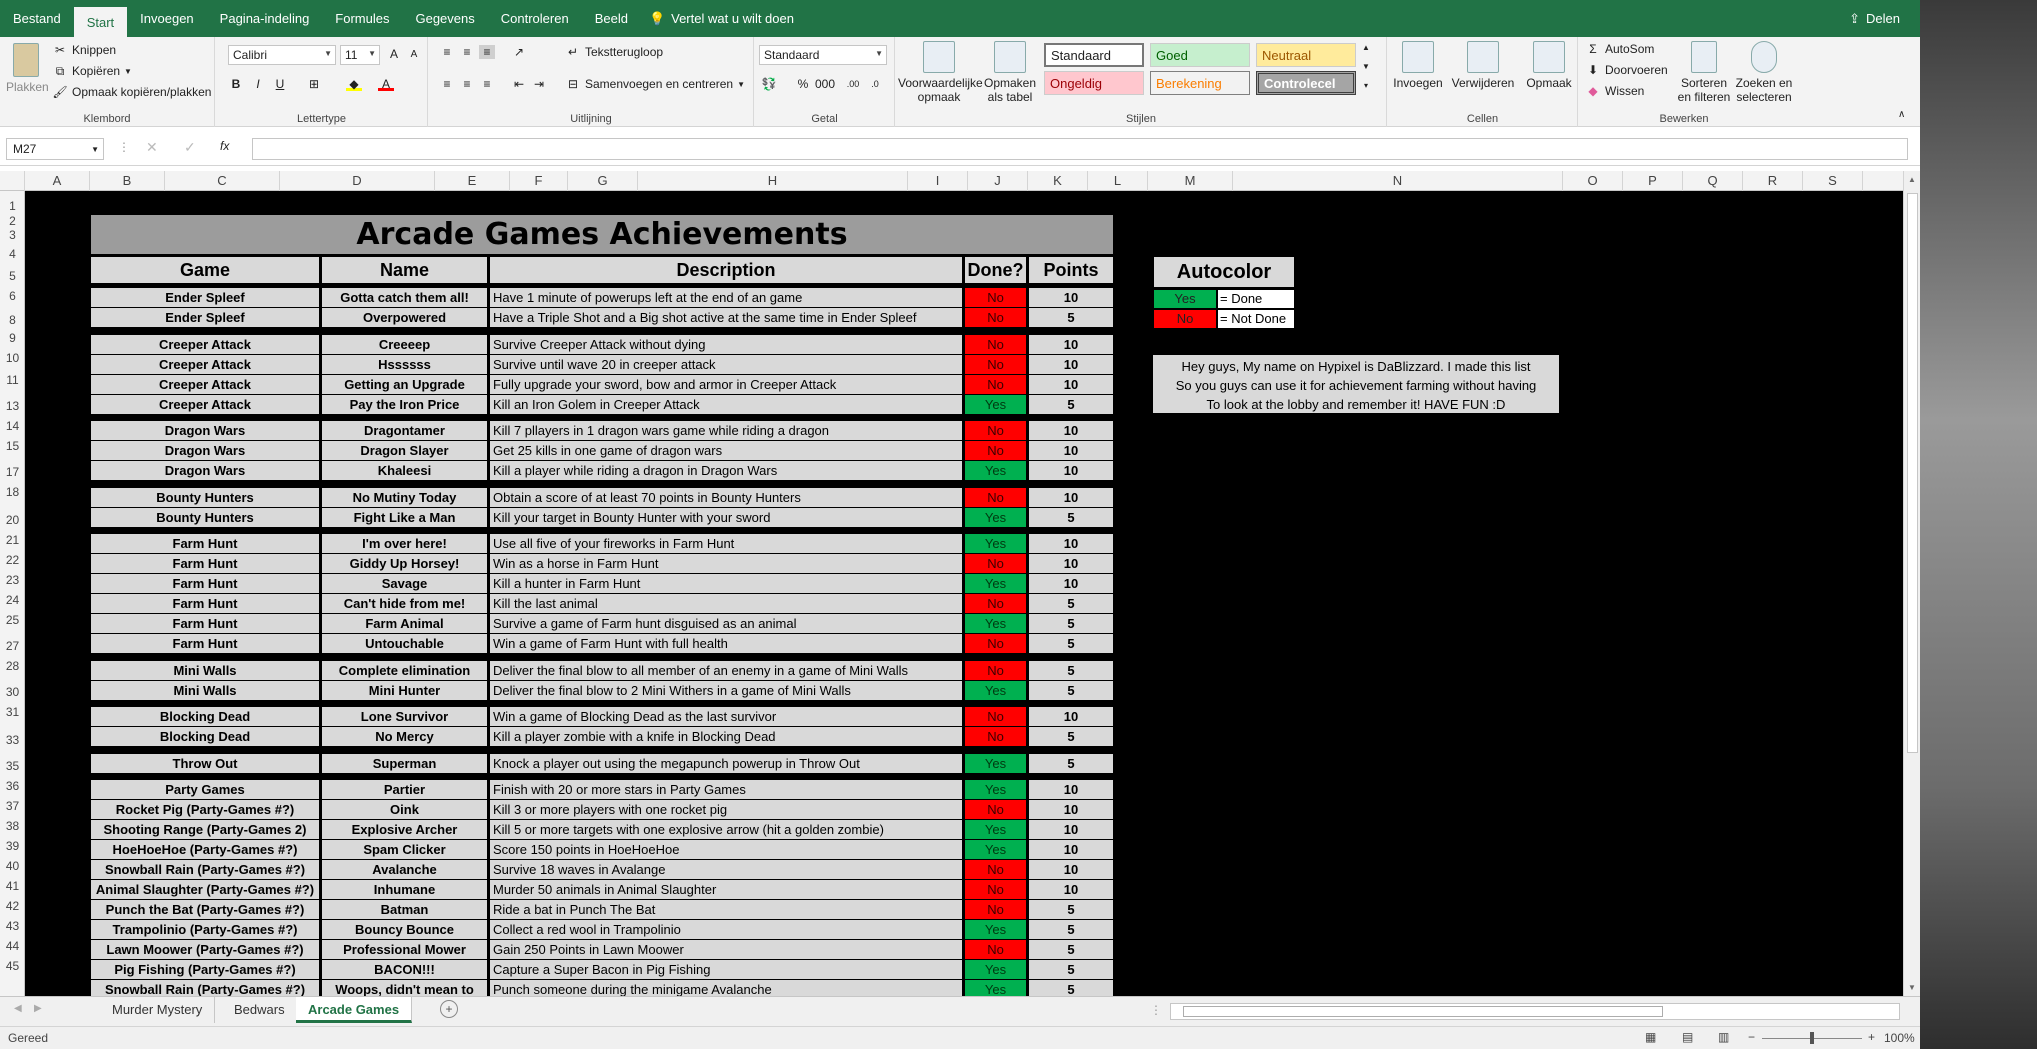 The height and width of the screenshot is (1049, 2037). Describe the element at coordinates (167, 18) in the screenshot. I see `tab-invoegen: Invoegen` at that location.